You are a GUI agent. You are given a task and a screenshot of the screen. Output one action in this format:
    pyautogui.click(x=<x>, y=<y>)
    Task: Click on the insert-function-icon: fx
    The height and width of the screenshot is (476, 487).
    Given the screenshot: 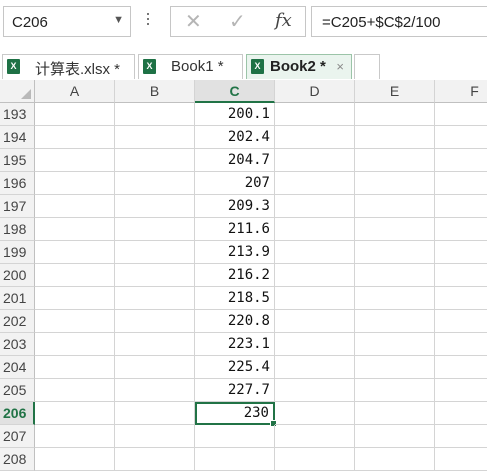 What is the action you would take?
    pyautogui.click(x=283, y=20)
    